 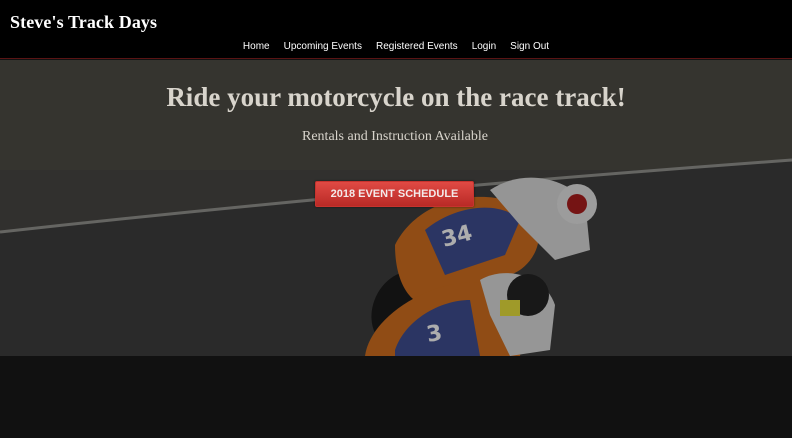 I want to click on nav-login-link: Login, so click(x=484, y=46).